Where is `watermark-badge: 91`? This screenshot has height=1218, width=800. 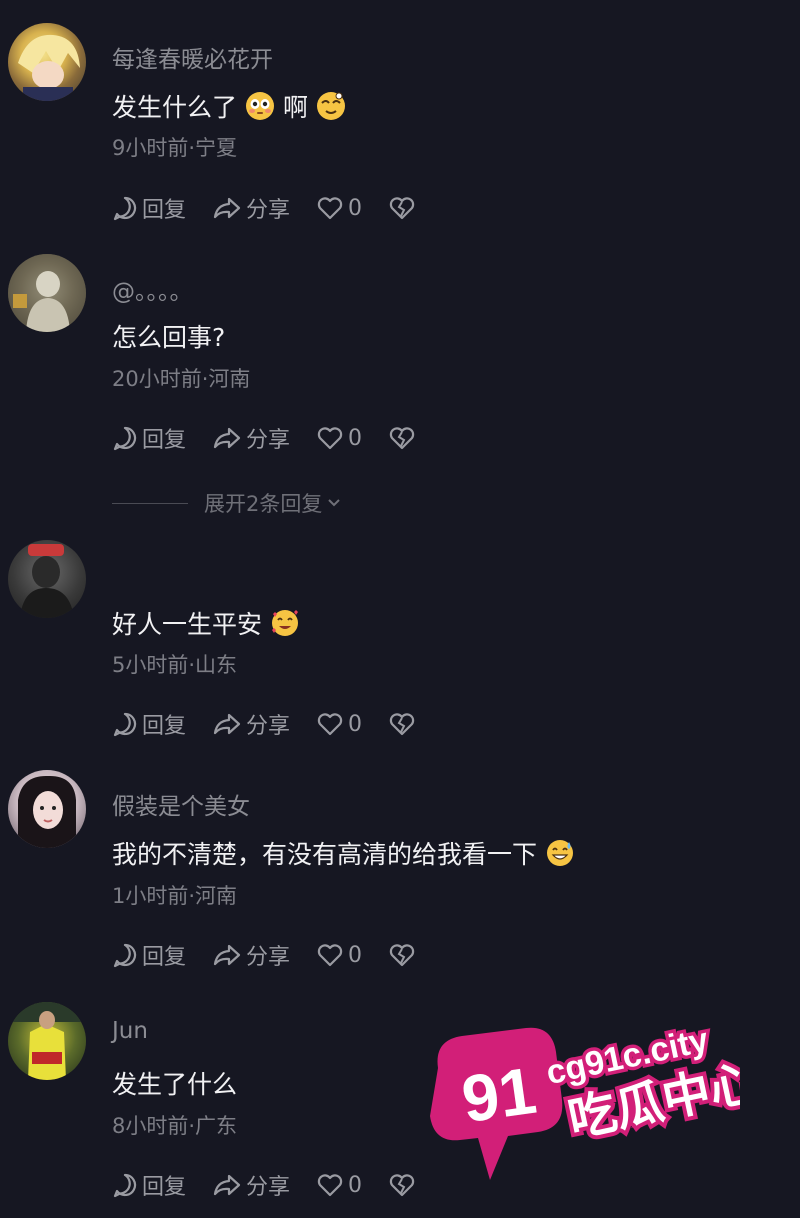 watermark-badge: 91 is located at coordinates (496, 1103).